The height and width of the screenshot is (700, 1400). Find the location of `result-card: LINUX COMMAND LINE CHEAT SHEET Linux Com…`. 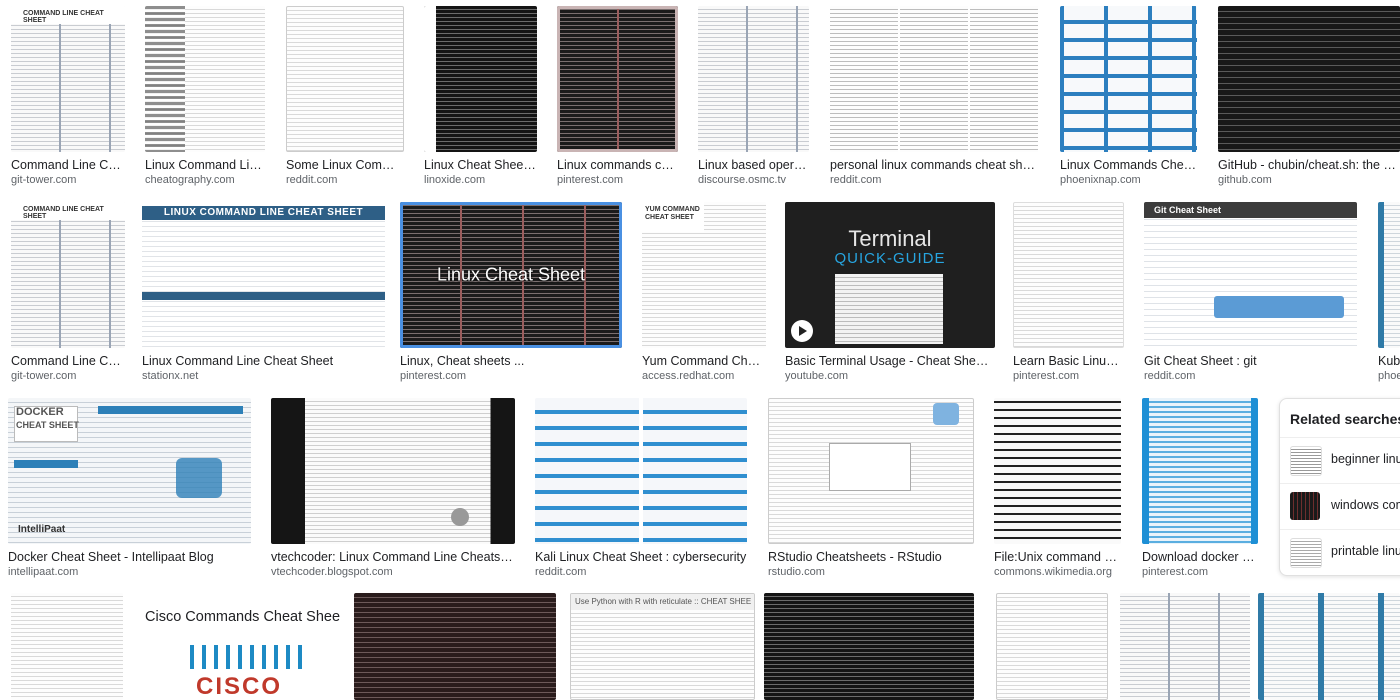

result-card: LINUX COMMAND LINE CHEAT SHEET Linux Com… is located at coordinates (263, 292).